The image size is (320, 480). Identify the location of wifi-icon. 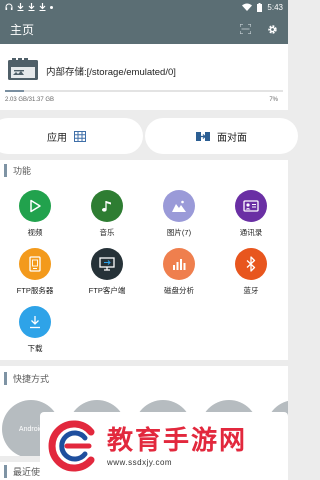
(247, 7).